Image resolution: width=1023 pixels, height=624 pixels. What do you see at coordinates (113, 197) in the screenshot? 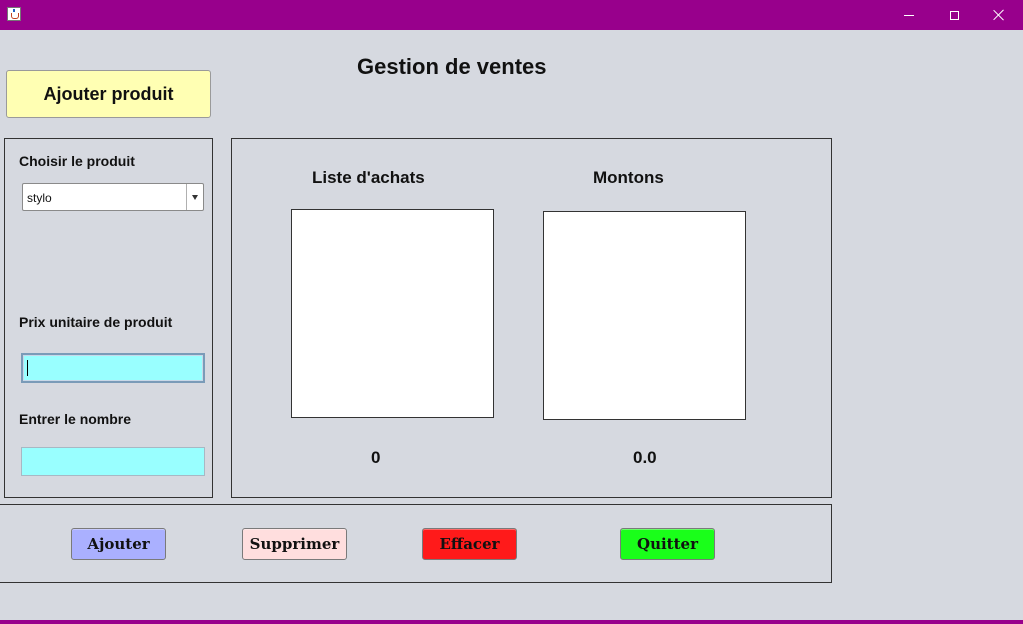
I see `product-select: stylo` at bounding box center [113, 197].